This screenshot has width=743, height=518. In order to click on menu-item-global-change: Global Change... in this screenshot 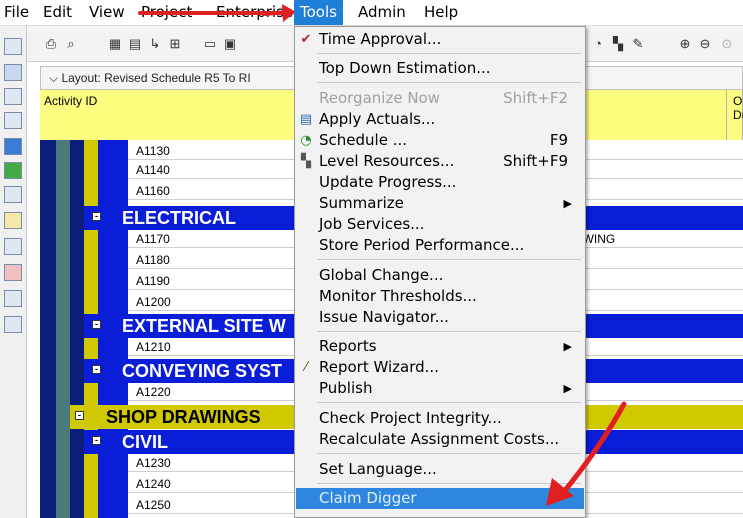, I will do `click(440, 275)`.